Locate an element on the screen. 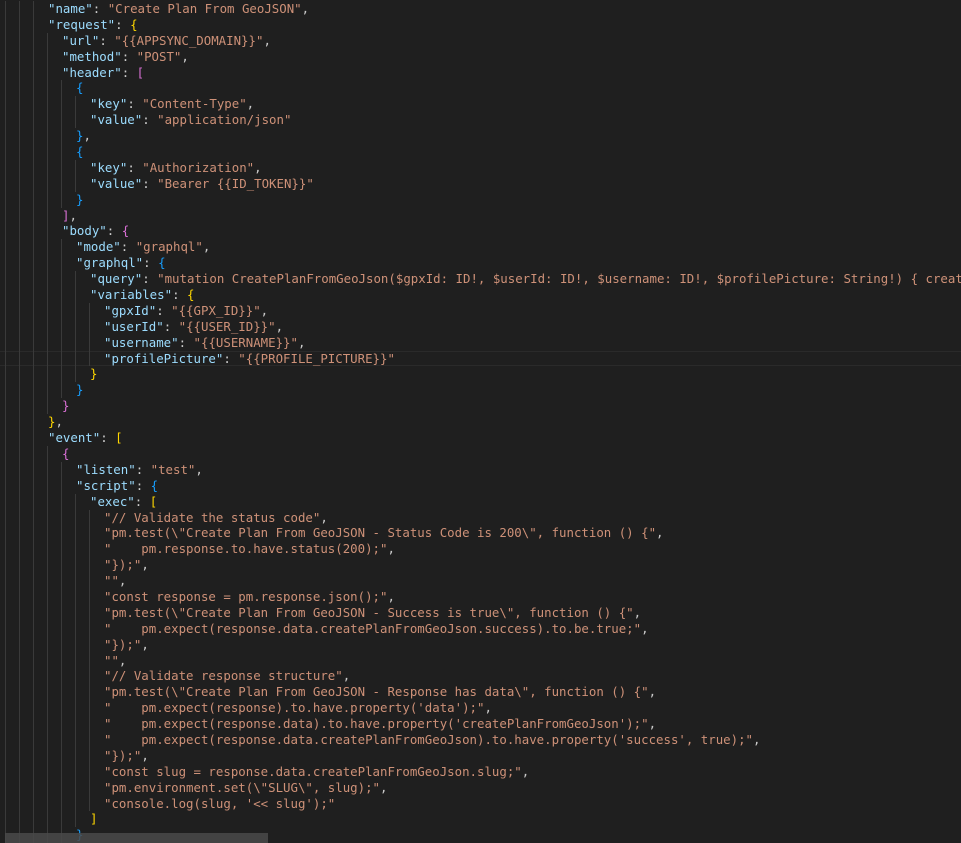 This screenshot has height=843, width=961. code-line: "mode": "graphql", is located at coordinates (480, 247).